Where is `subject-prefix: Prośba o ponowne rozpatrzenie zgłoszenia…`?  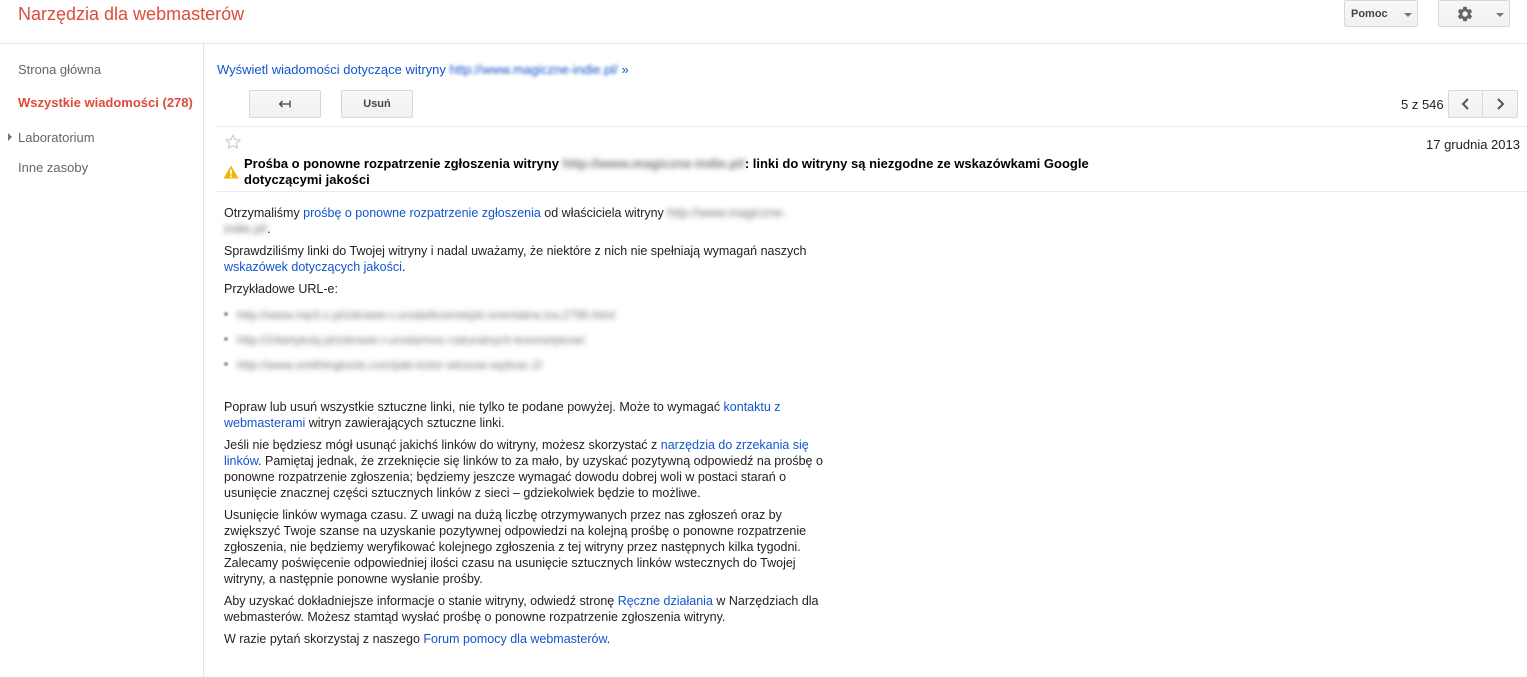
subject-prefix: Prośba o ponowne rozpatrzenie zgłoszenia… is located at coordinates (401, 163).